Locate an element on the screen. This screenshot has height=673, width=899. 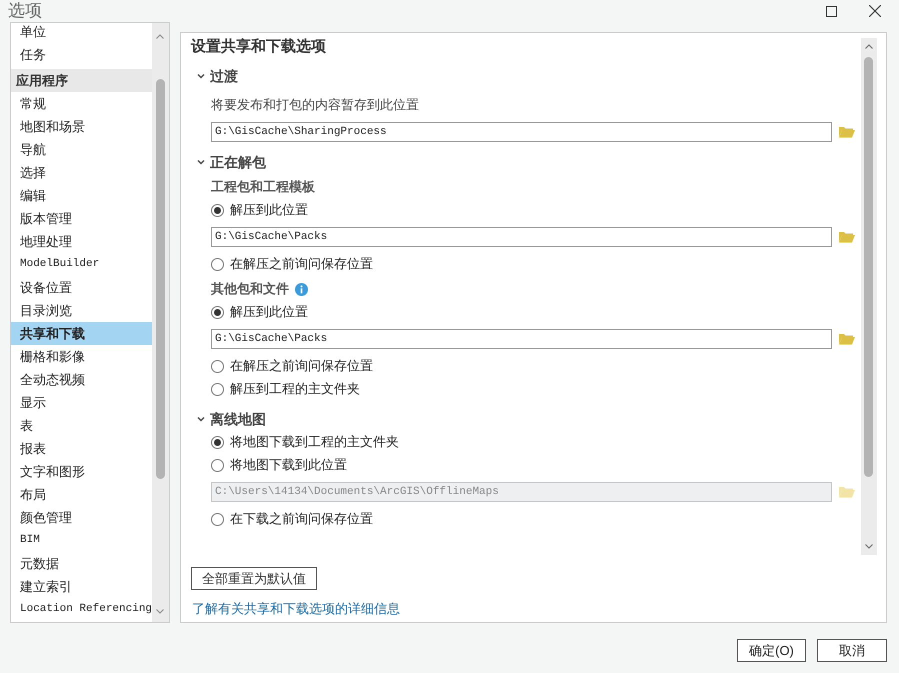
ok-button: 确定(O) is located at coordinates (771, 650).